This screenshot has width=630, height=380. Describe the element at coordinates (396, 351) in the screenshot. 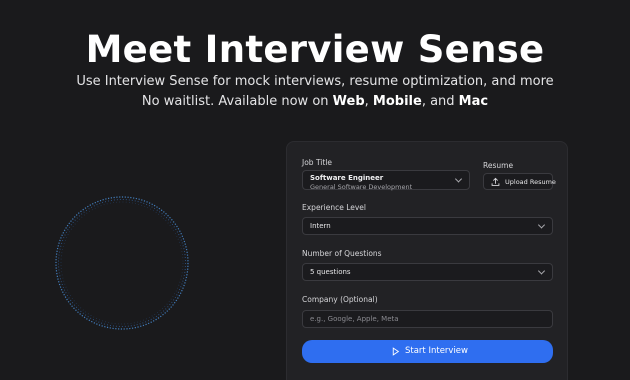

I see `play-icon` at that location.